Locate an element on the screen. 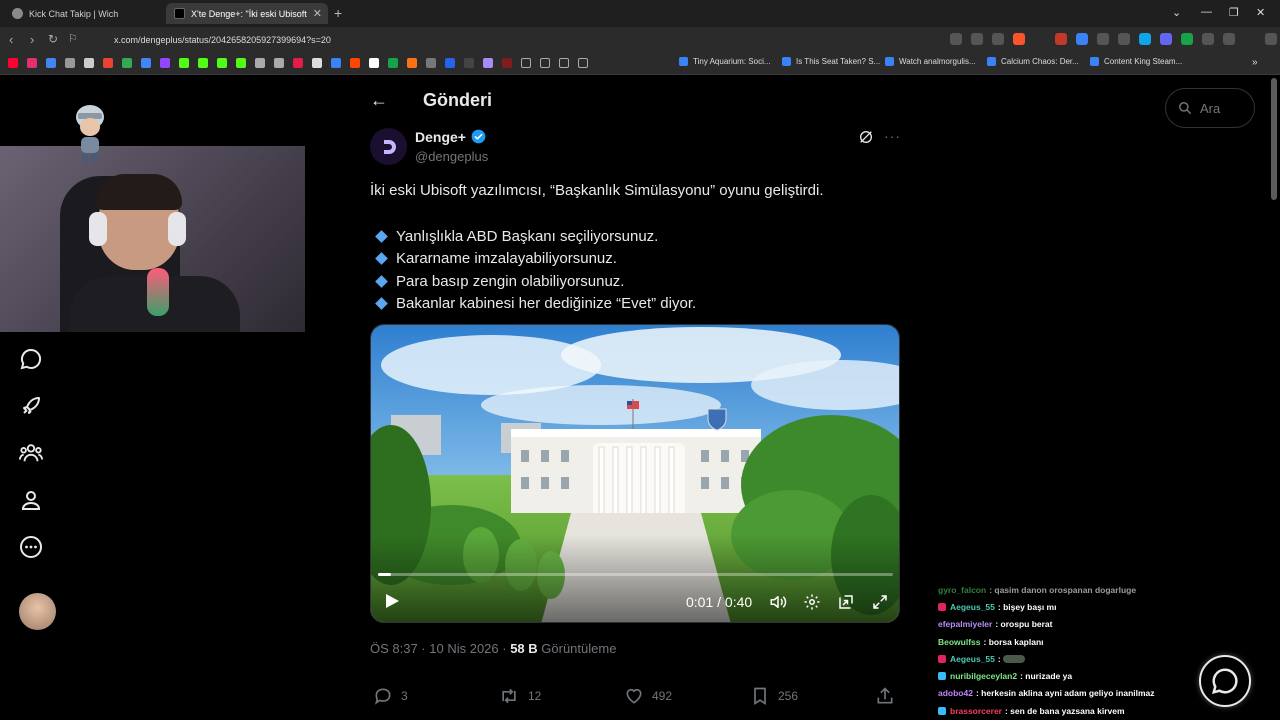  tab-kick-chat: Kick Chat Takip | Wich is located at coordinates (84, 13).